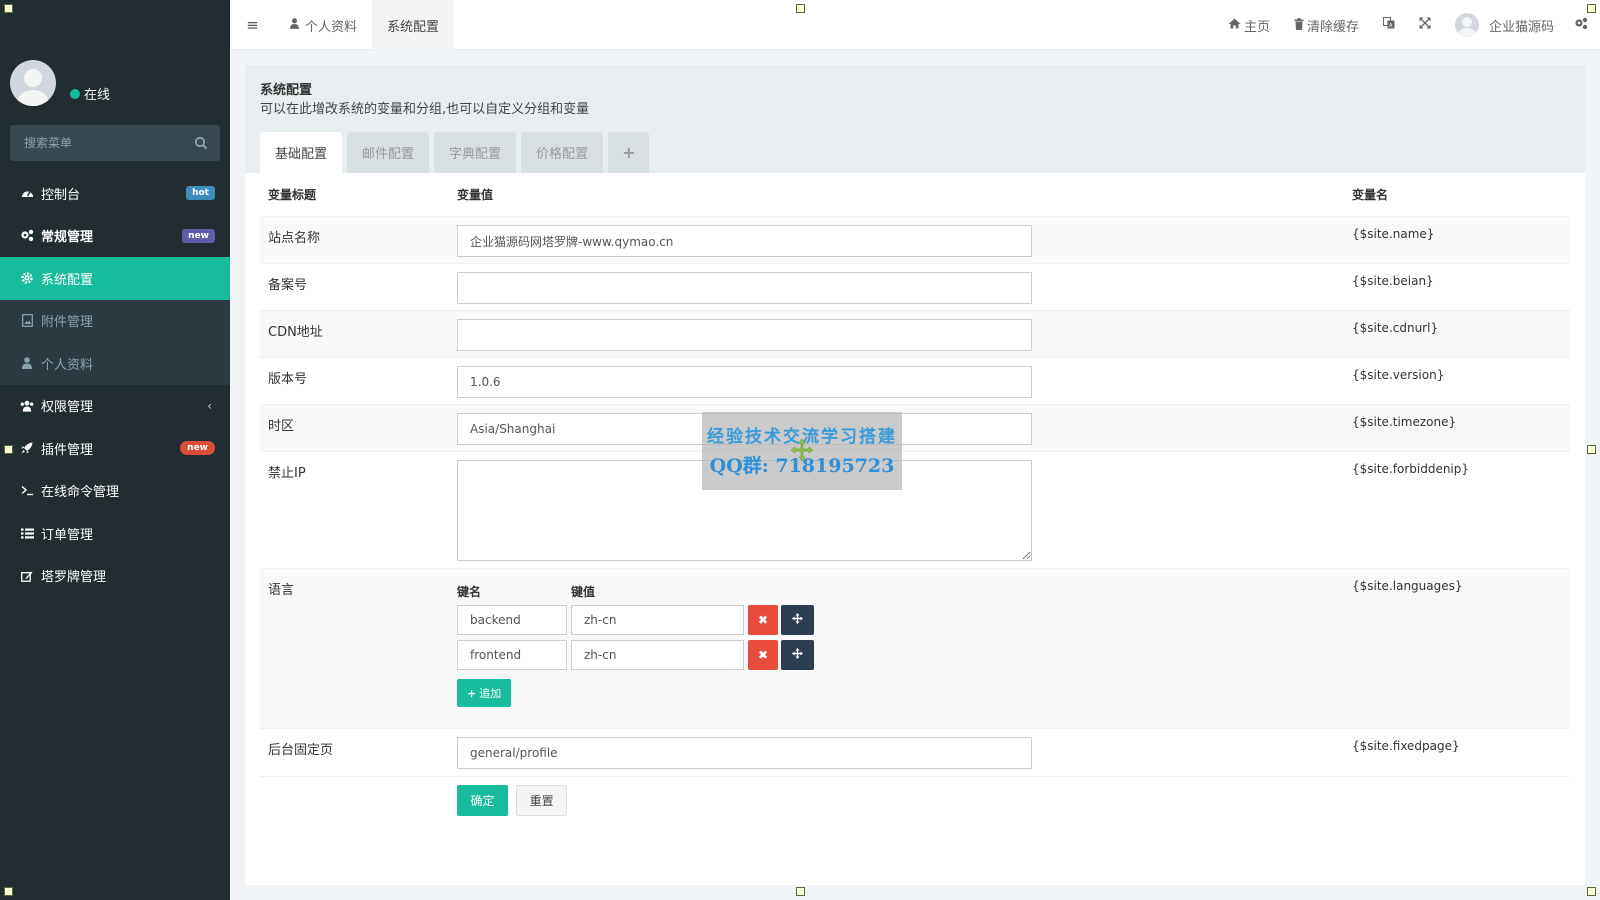 This screenshot has height=900, width=1600. I want to click on table-row: 备案号 {$site.beian}, so click(915, 287).